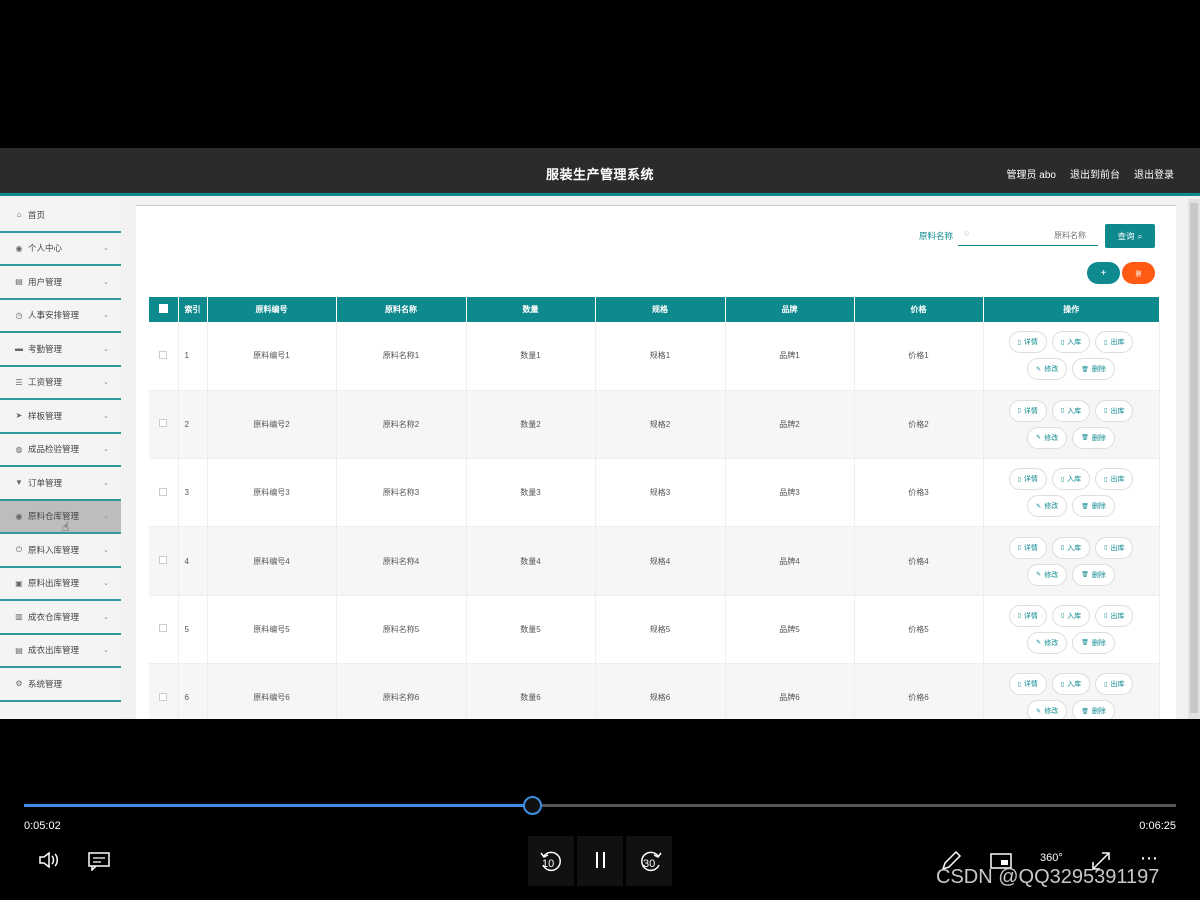  What do you see at coordinates (60, 584) in the screenshot?
I see `sidebar-item: ▣ 原料出库管理 ⌄` at bounding box center [60, 584].